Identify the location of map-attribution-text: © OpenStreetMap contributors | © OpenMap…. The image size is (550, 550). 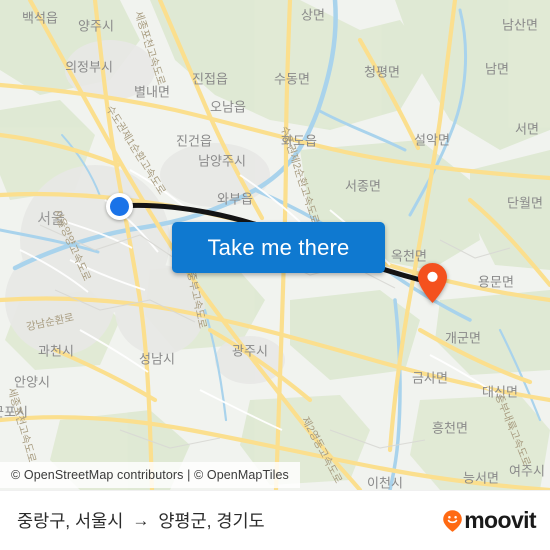
(150, 475).